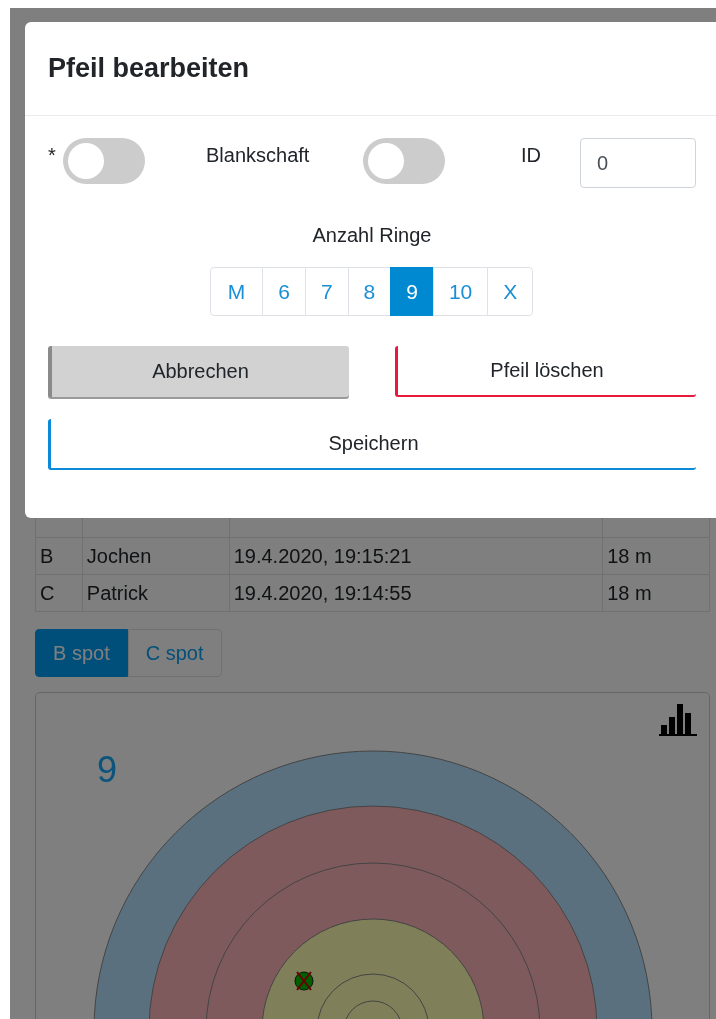 The image size is (716, 1019). What do you see at coordinates (678, 719) in the screenshot?
I see `bar-chart-icon` at bounding box center [678, 719].